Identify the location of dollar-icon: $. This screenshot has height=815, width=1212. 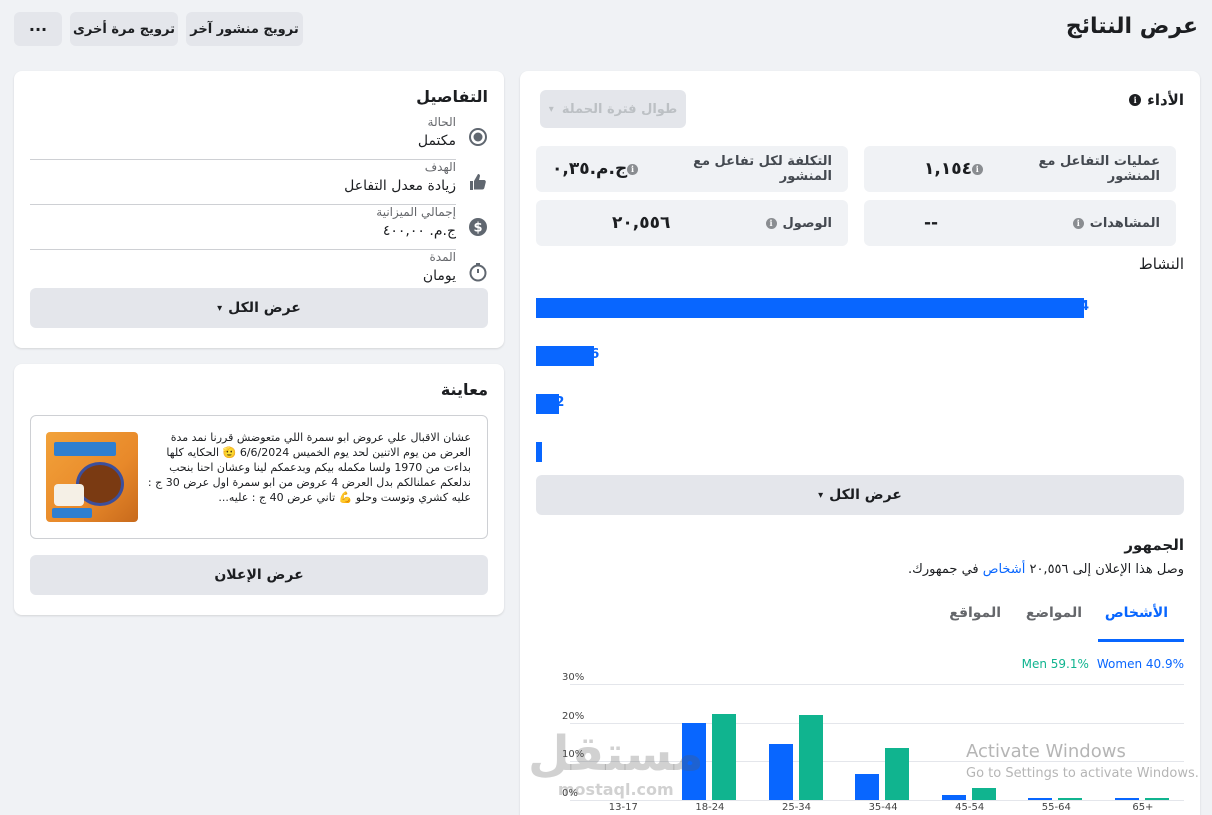
(478, 227).